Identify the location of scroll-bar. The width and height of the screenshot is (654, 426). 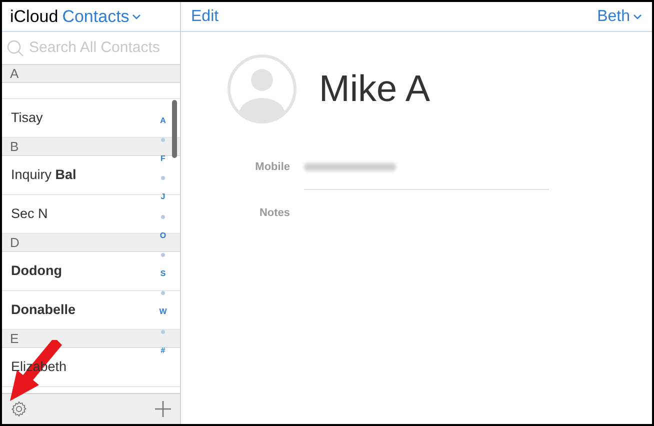
(174, 129).